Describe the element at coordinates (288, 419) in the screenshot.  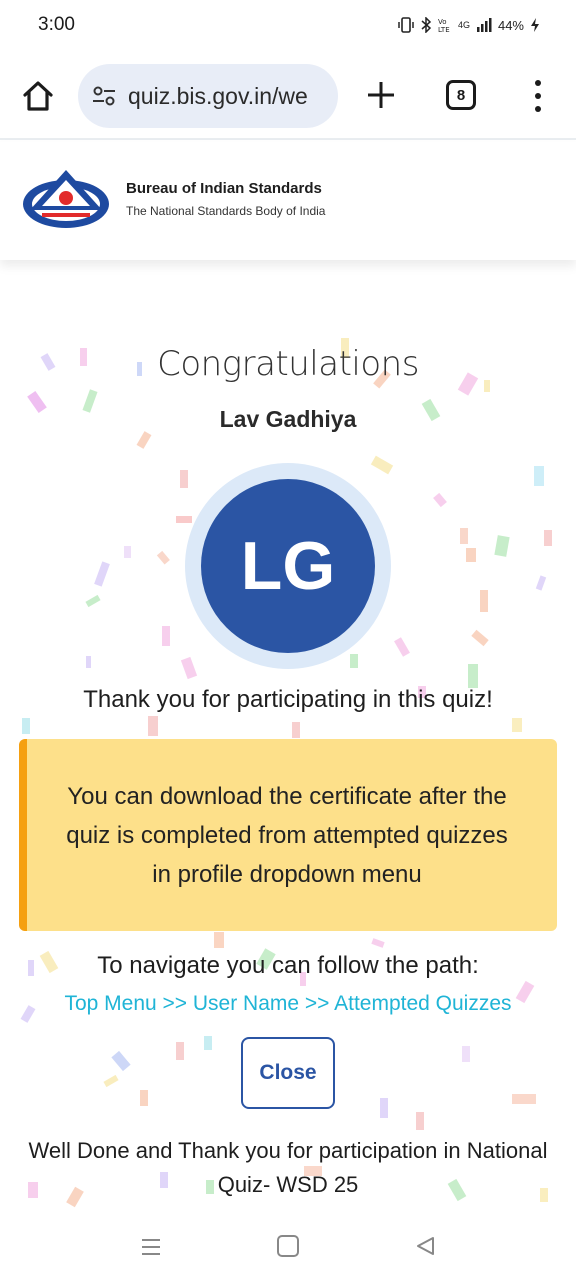
I see `user-name: Lav Gadhiya` at that location.